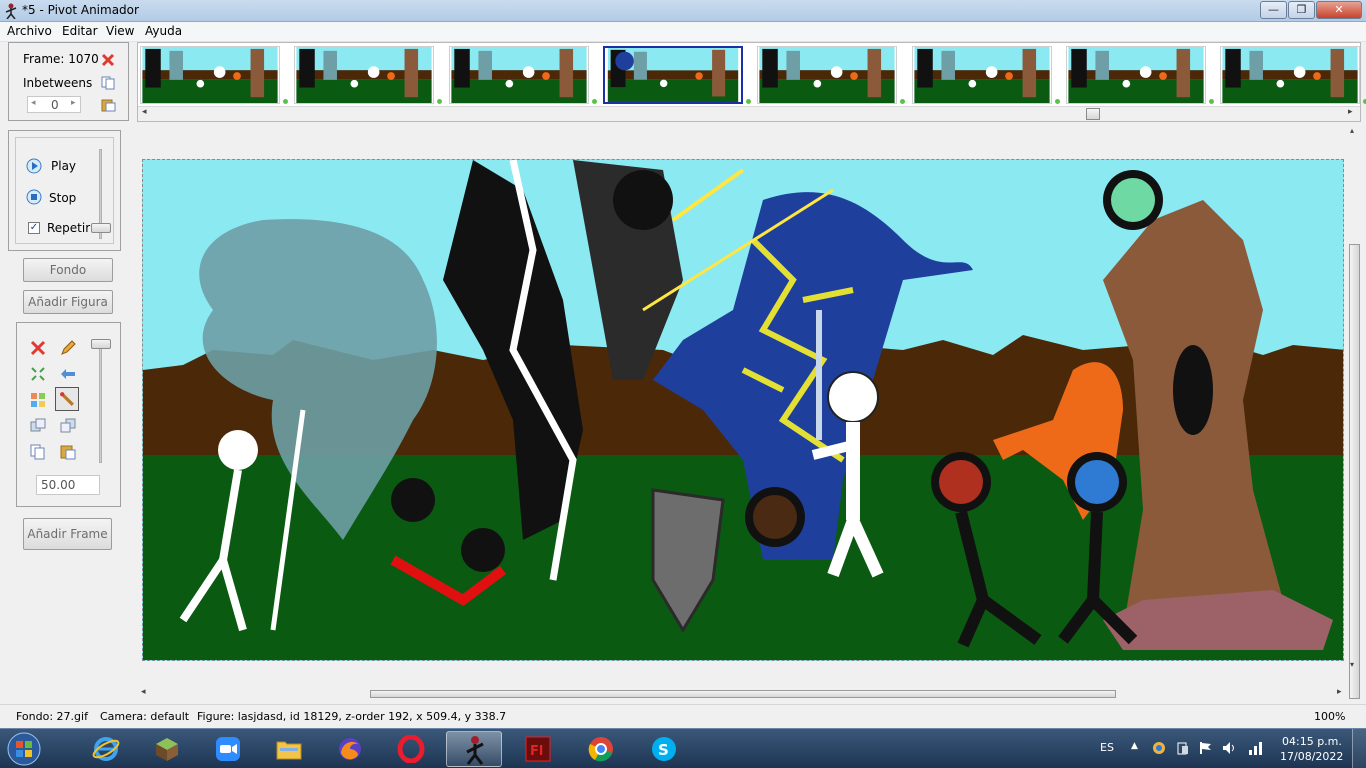 This screenshot has width=1366, height=768. Describe the element at coordinates (1352, 130) in the screenshot. I see `scroll-up-icon: ▴` at that location.